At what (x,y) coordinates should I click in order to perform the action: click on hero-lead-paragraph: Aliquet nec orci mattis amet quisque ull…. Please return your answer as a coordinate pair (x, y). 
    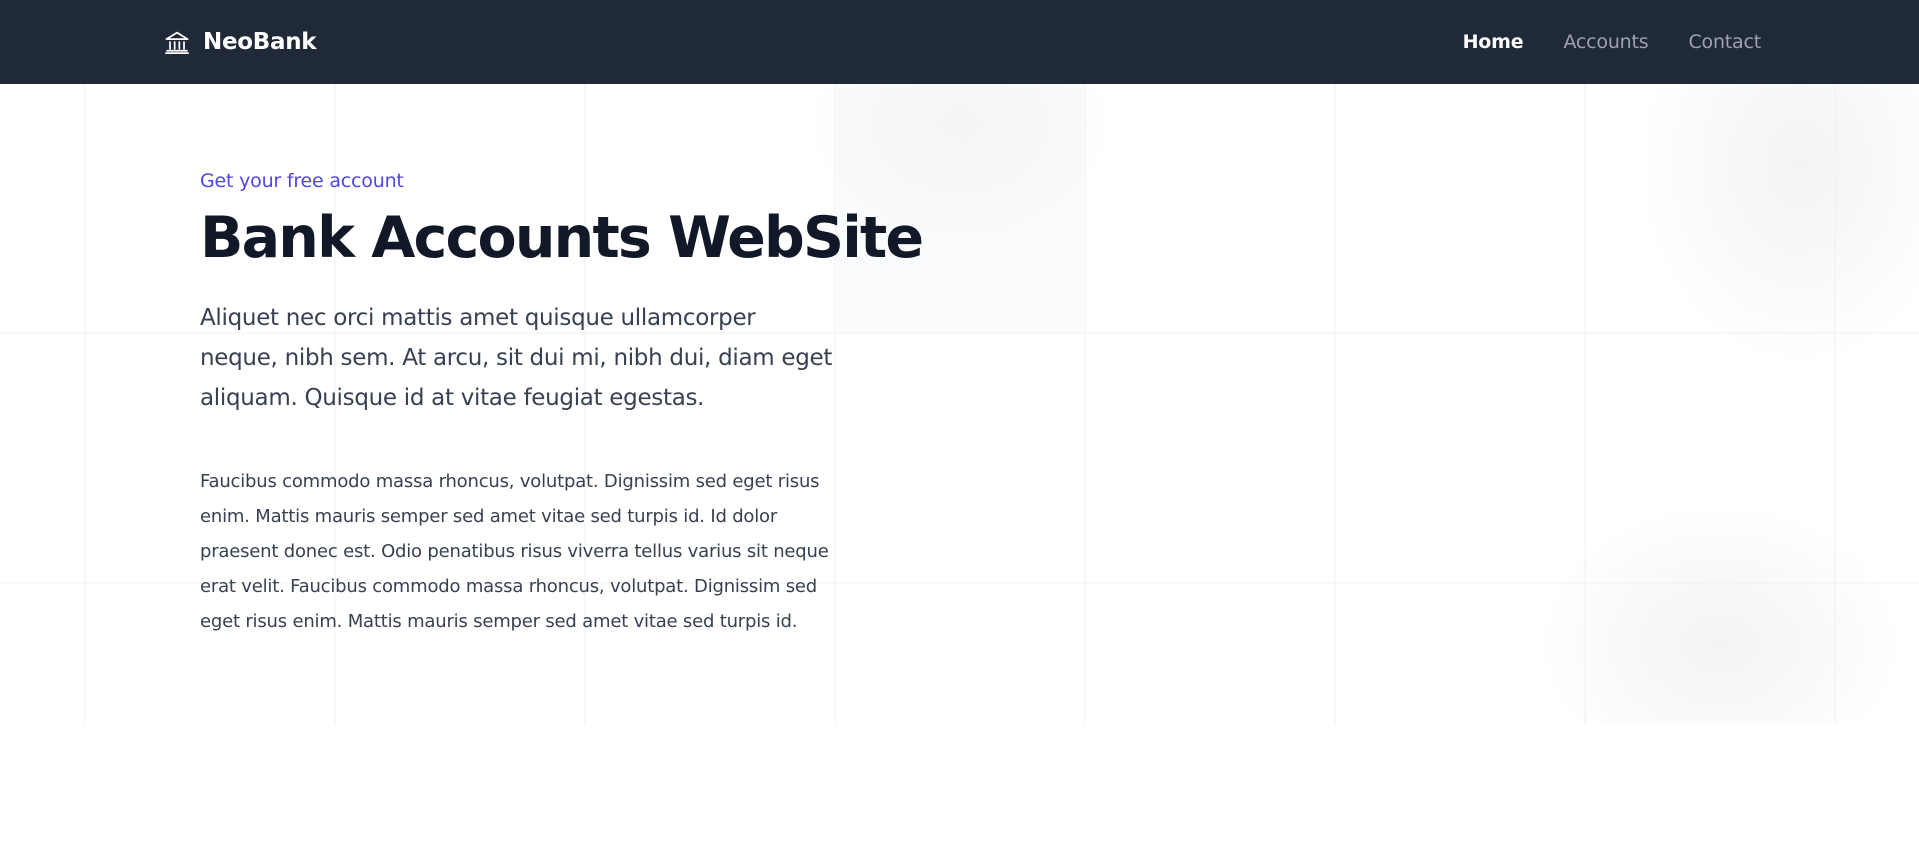
    Looking at the image, I should click on (516, 357).